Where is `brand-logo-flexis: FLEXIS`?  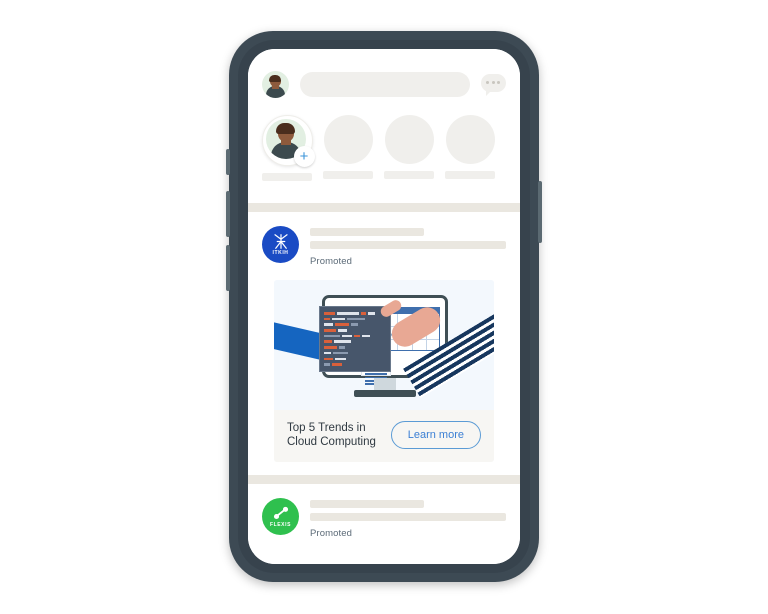 brand-logo-flexis: FLEXIS is located at coordinates (280, 516).